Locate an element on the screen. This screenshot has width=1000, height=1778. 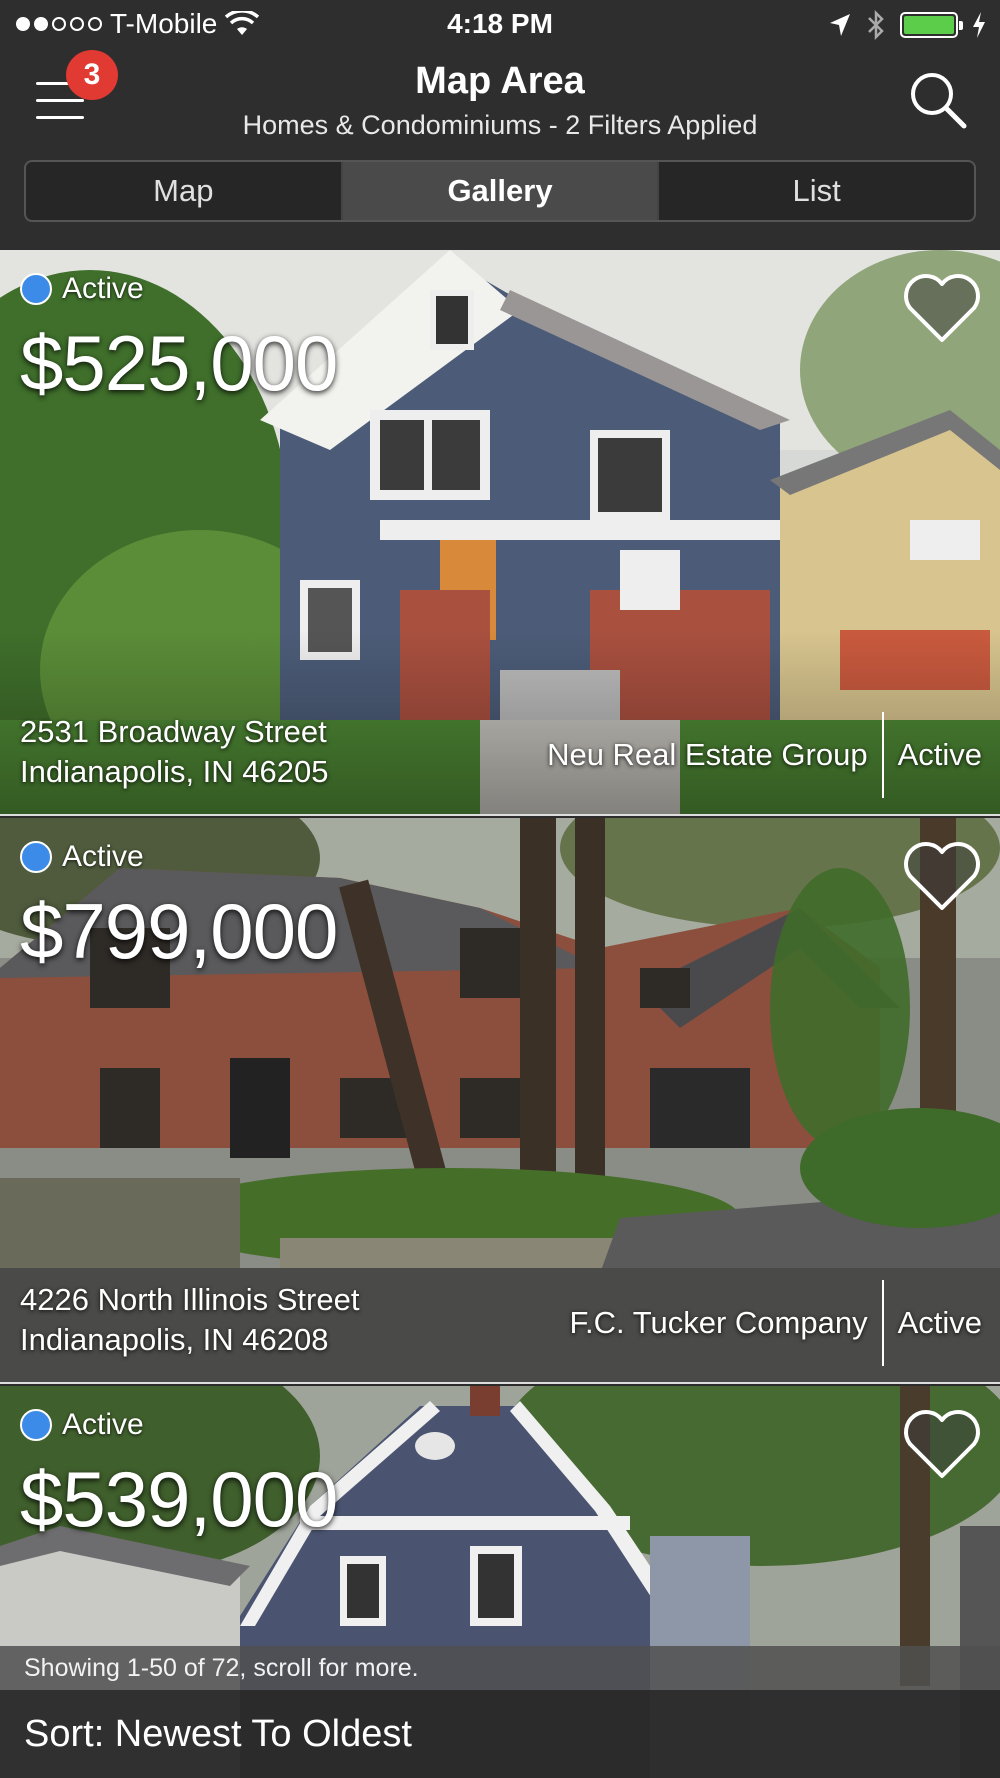
listing-price: $799,000 is located at coordinates (179, 931).